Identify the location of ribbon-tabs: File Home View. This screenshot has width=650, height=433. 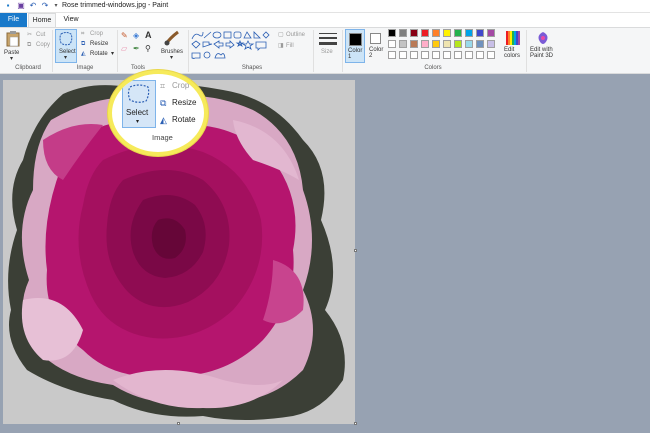
(325, 20).